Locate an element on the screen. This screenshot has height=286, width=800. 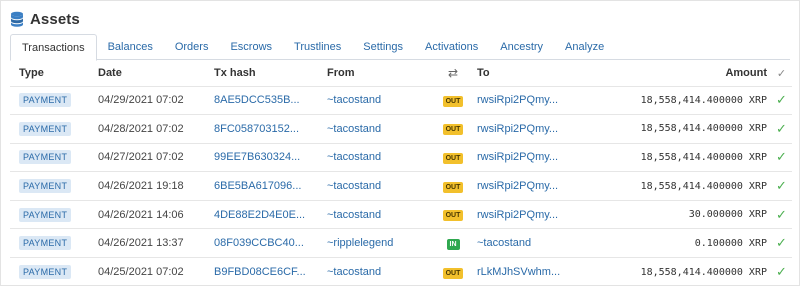
tab-activations: Activations is located at coordinates (451, 47).